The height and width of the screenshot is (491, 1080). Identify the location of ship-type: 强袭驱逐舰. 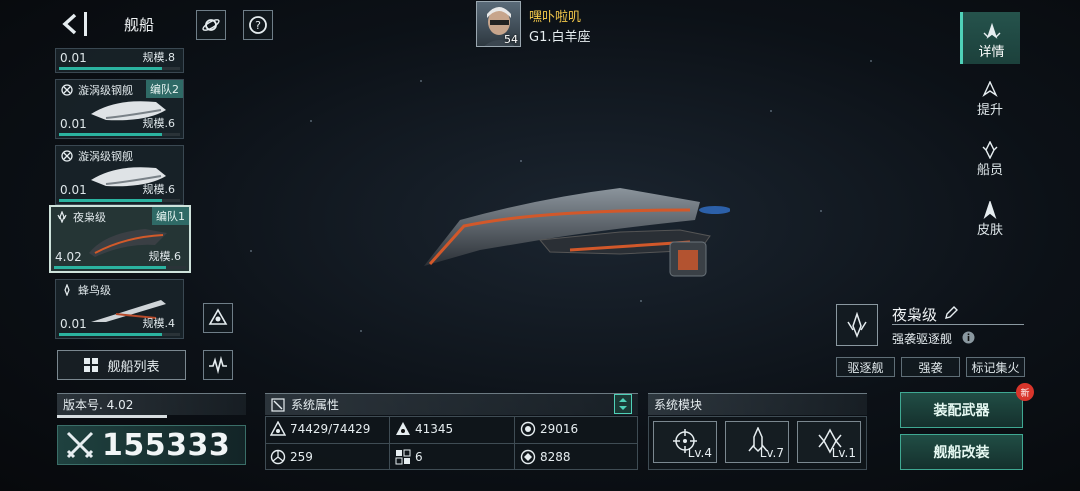
(922, 338).